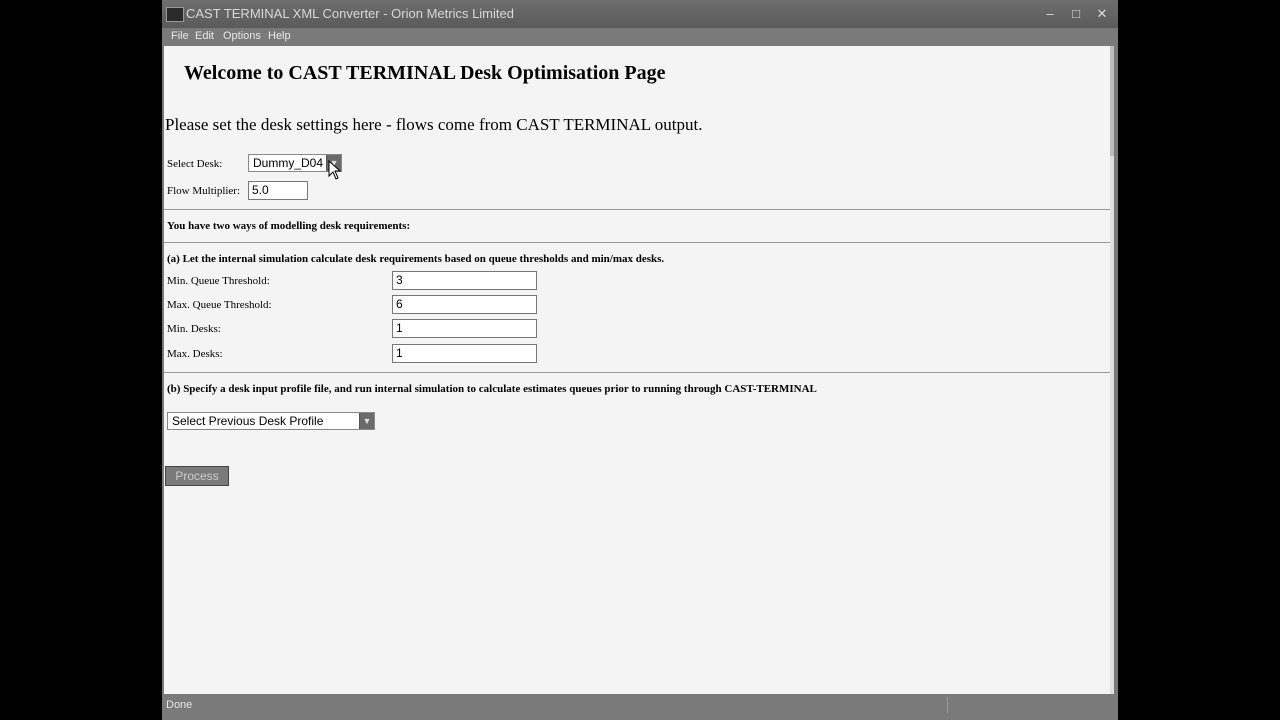 Image resolution: width=1280 pixels, height=720 pixels. I want to click on max-queue-threshold-label: Max. Queue Threshold:, so click(219, 305).